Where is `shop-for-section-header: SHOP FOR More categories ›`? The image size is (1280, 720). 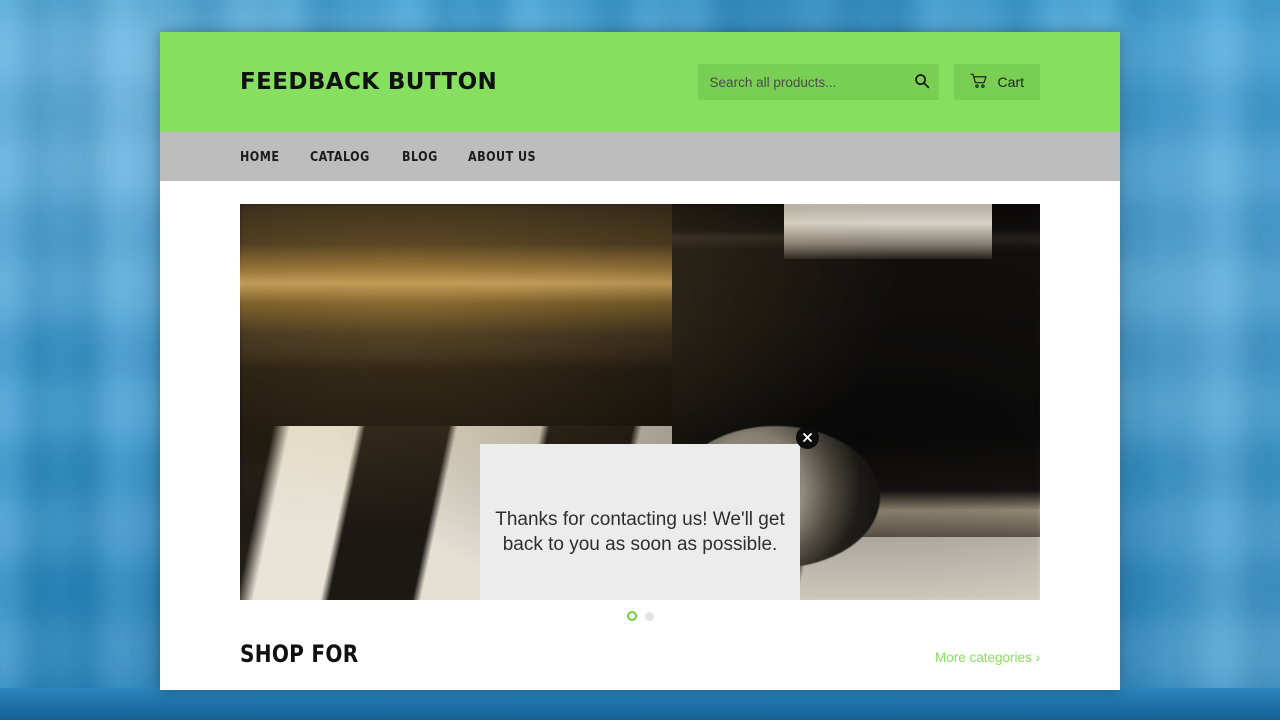
shop-for-section-header: SHOP FOR More categories › is located at coordinates (640, 650).